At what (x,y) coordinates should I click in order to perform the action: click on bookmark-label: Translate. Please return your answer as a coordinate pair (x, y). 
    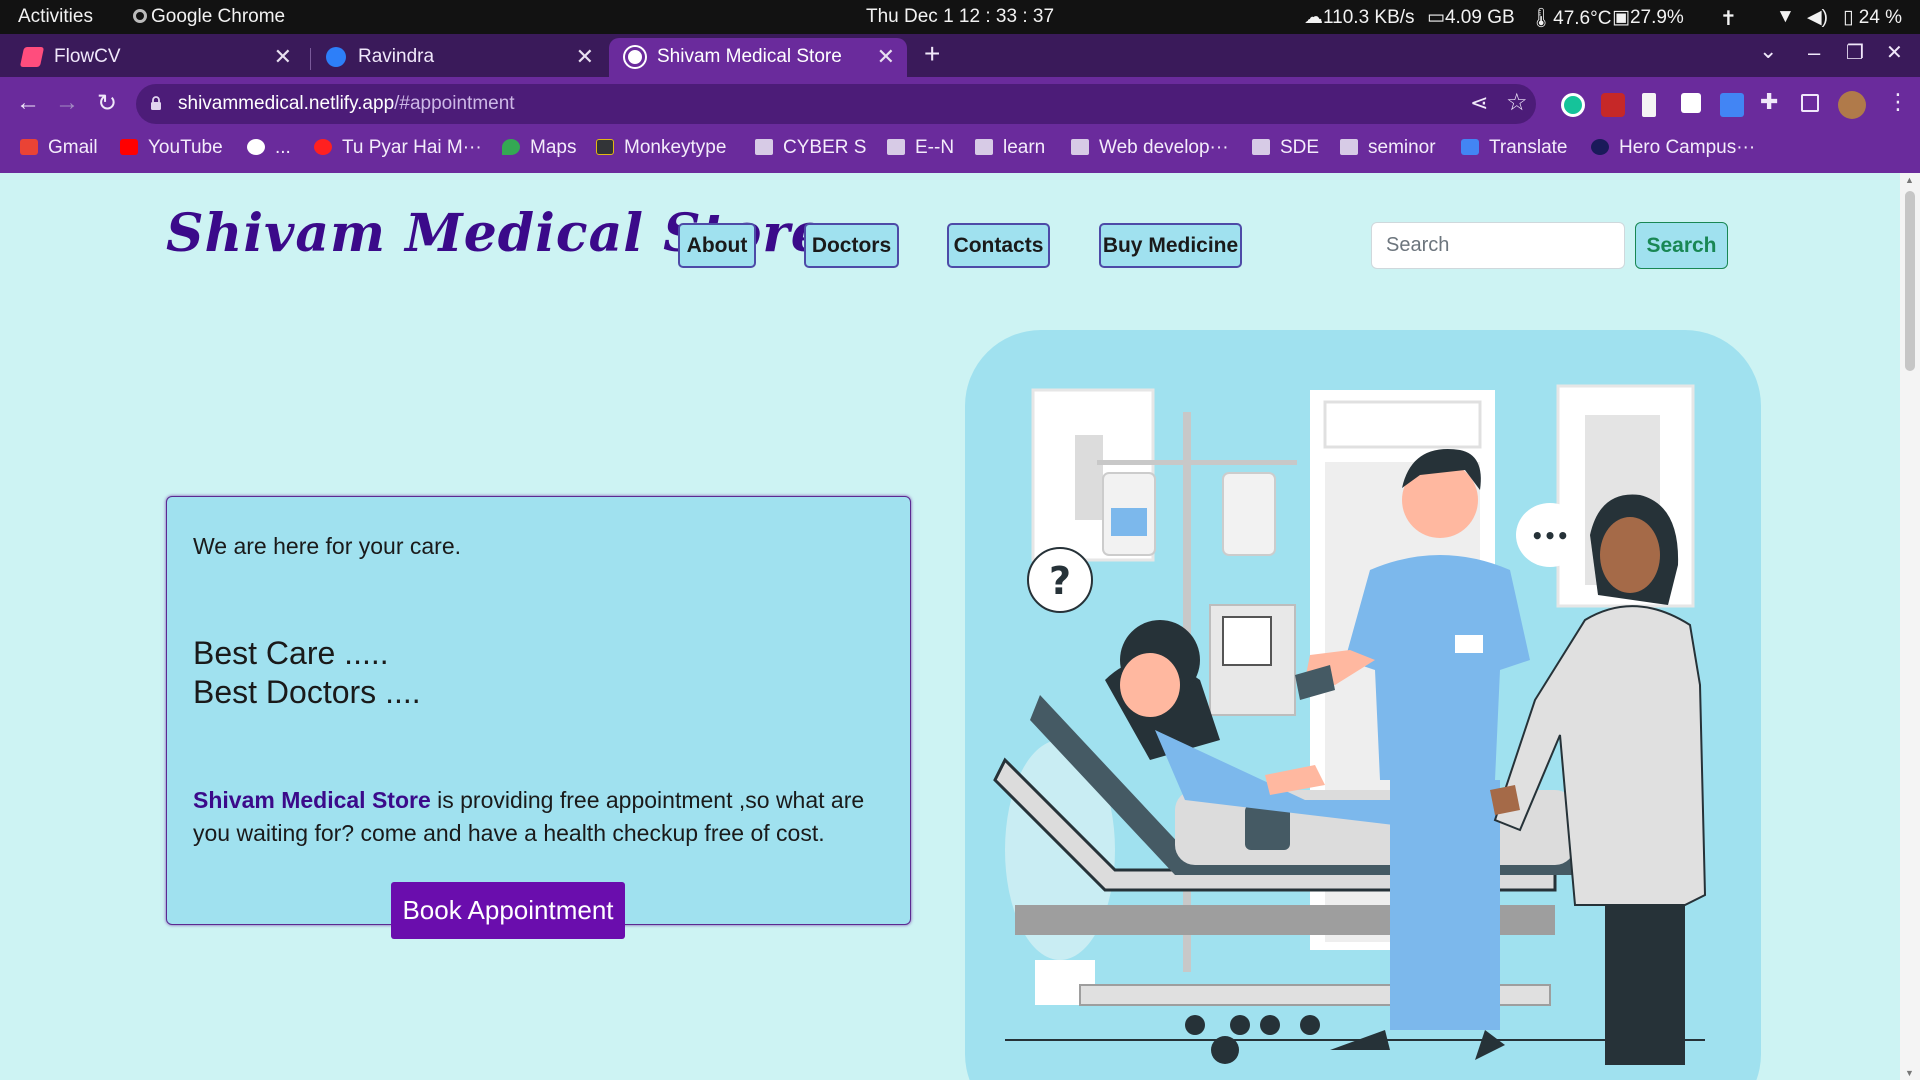
    Looking at the image, I should click on (1528, 147).